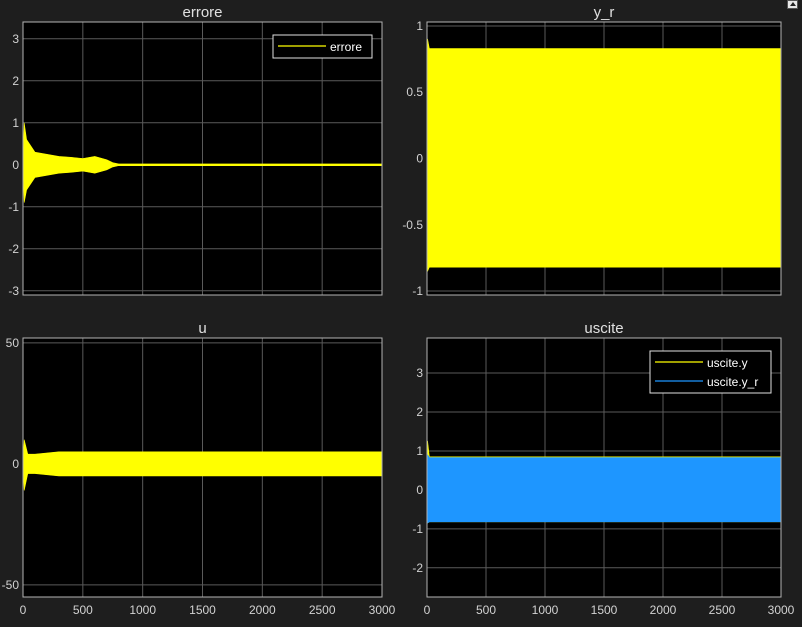  What do you see at coordinates (604, 12) in the screenshot?
I see `chart-title: y_r` at bounding box center [604, 12].